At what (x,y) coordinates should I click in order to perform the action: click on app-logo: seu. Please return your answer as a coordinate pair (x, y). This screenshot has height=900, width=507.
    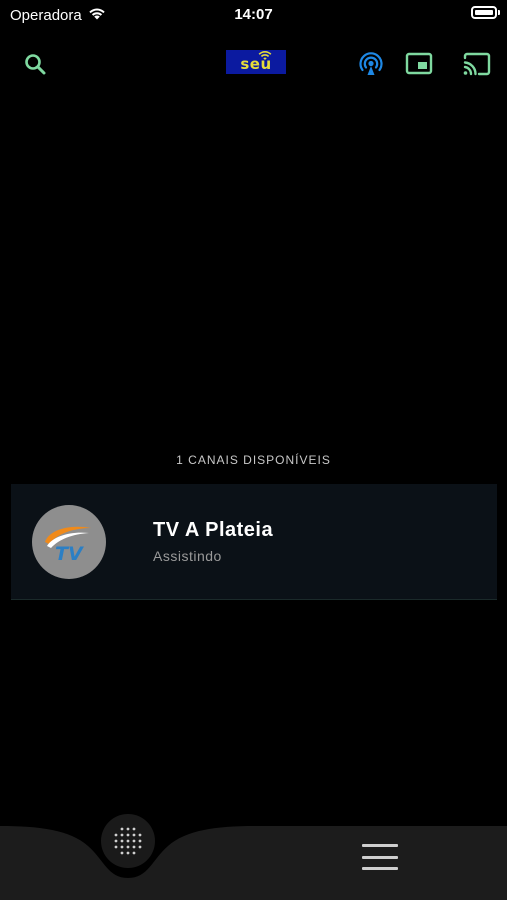
    Looking at the image, I should click on (256, 62).